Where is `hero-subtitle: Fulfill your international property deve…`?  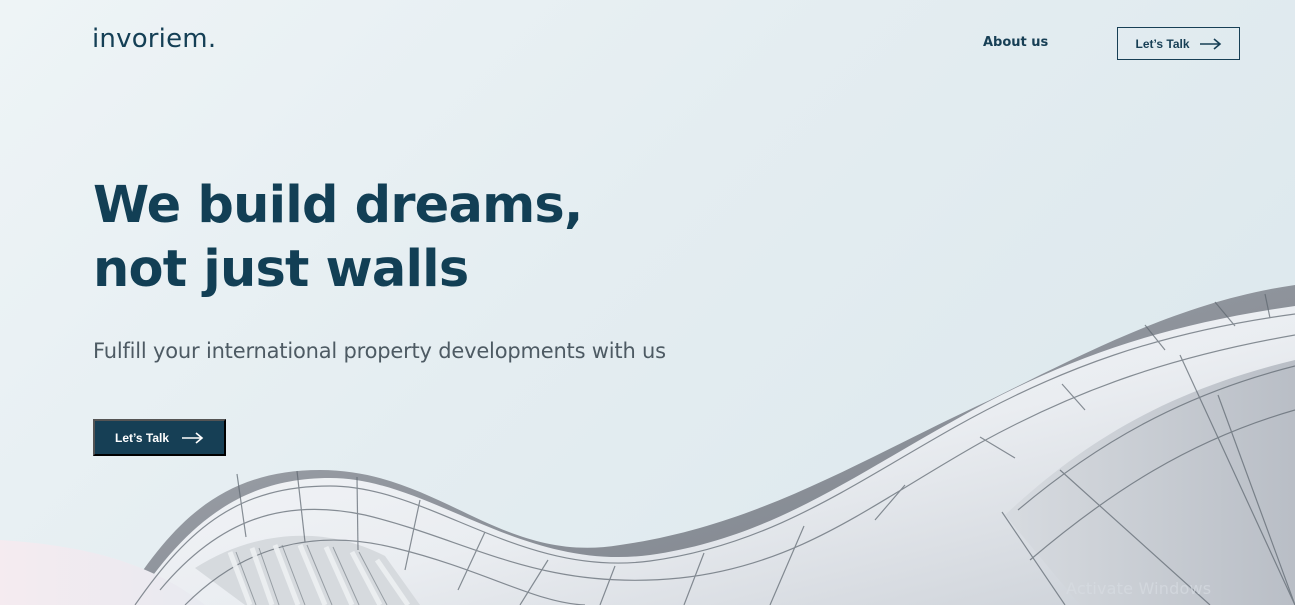
hero-subtitle: Fulfill your international property deve… is located at coordinates (379, 351).